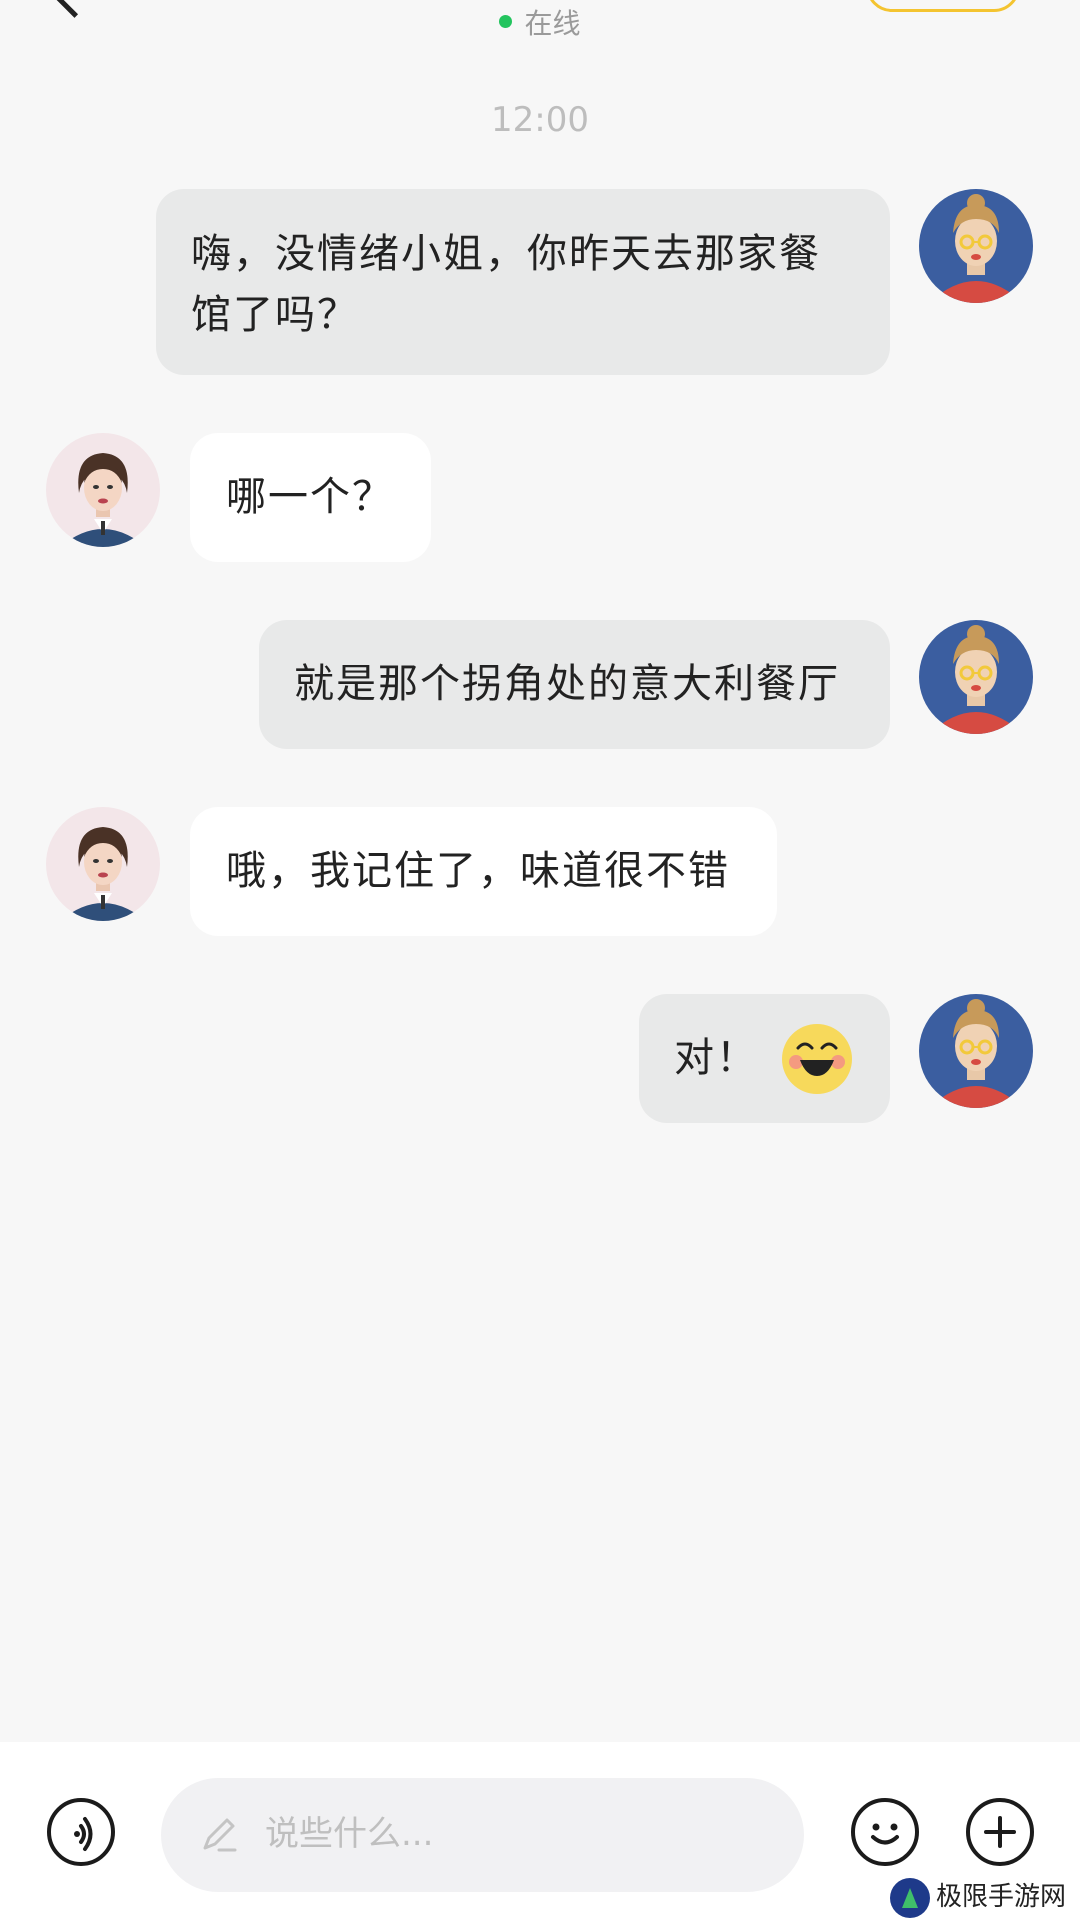 The image size is (1080, 1920). Describe the element at coordinates (506, 21) in the screenshot. I see `online-dot-icon` at that location.